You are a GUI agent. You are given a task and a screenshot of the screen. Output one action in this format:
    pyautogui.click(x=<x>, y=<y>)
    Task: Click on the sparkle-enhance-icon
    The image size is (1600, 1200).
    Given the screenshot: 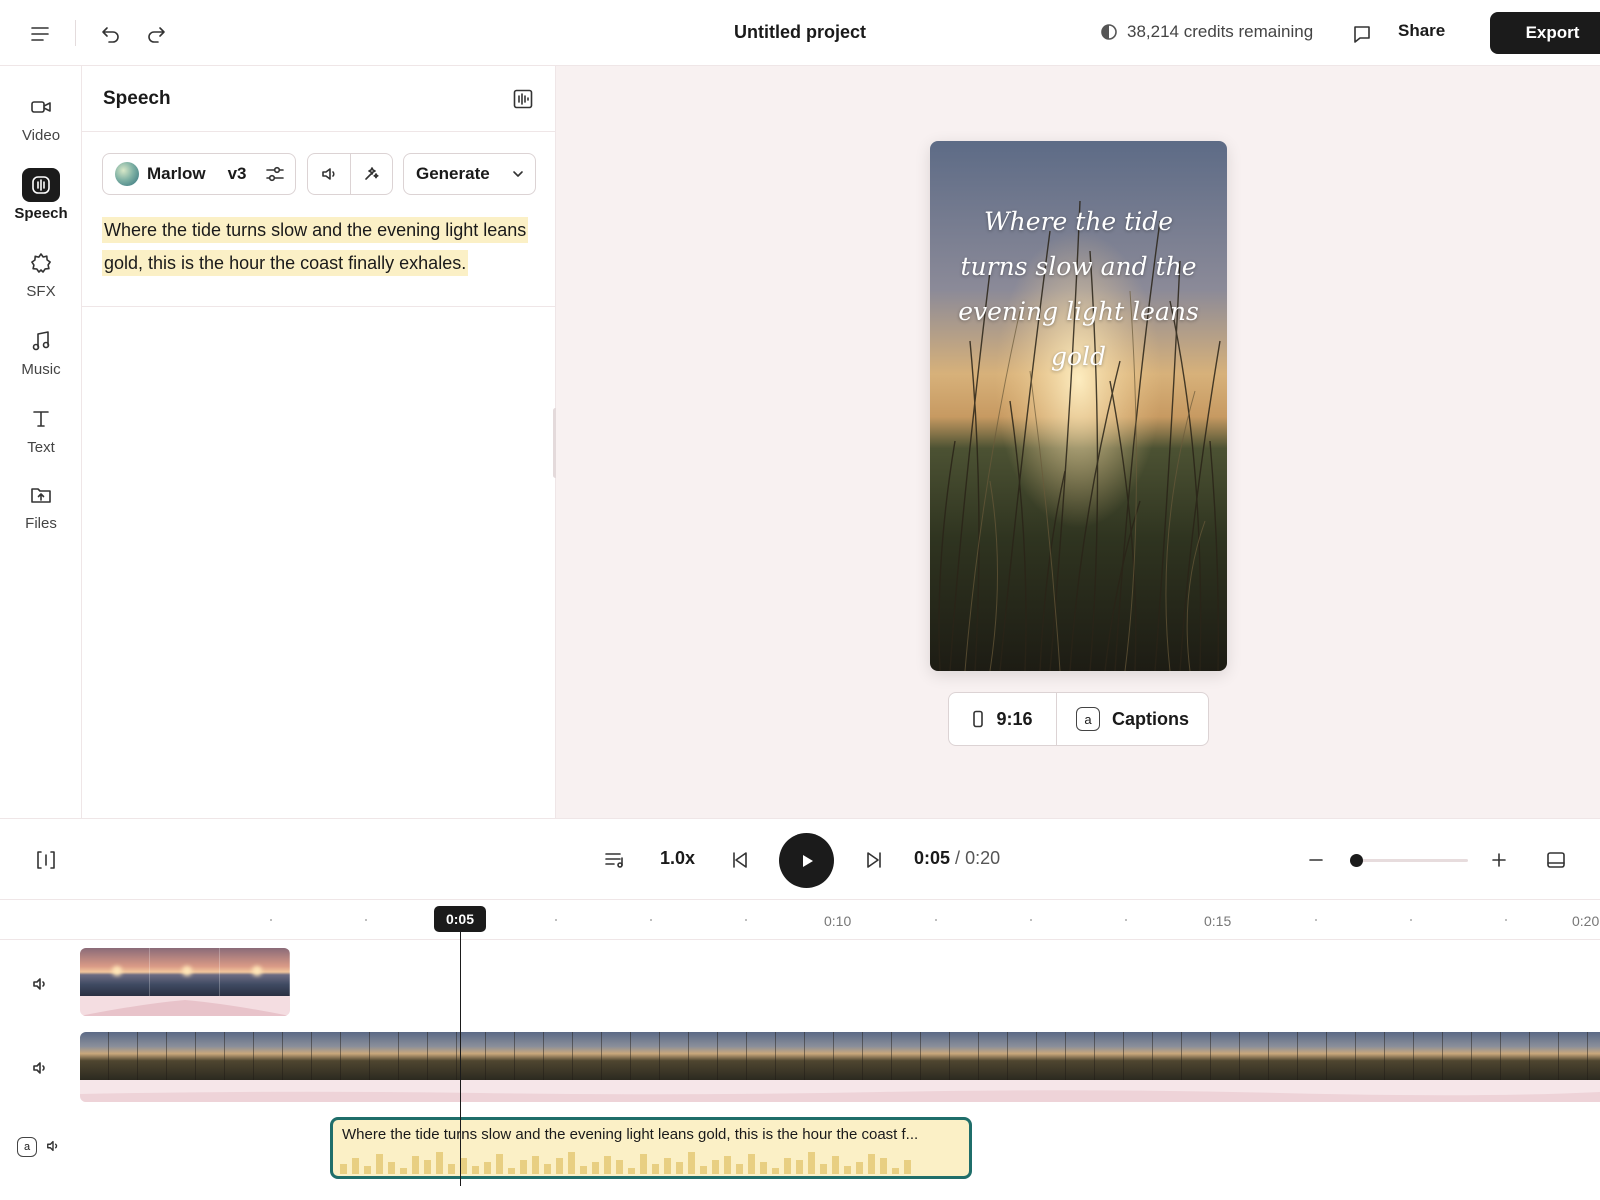 What is the action you would take?
    pyautogui.click(x=371, y=174)
    